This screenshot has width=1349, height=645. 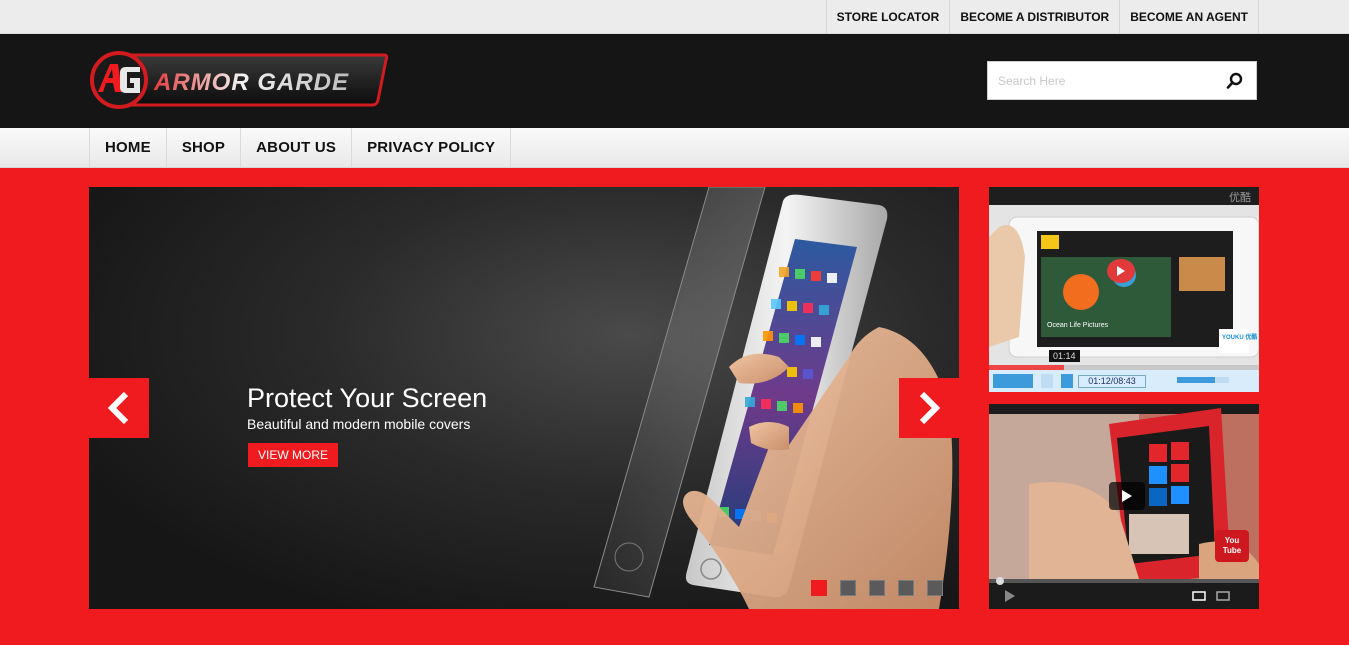 I want to click on video1-time-tooltip: 01:14, so click(x=1064, y=356).